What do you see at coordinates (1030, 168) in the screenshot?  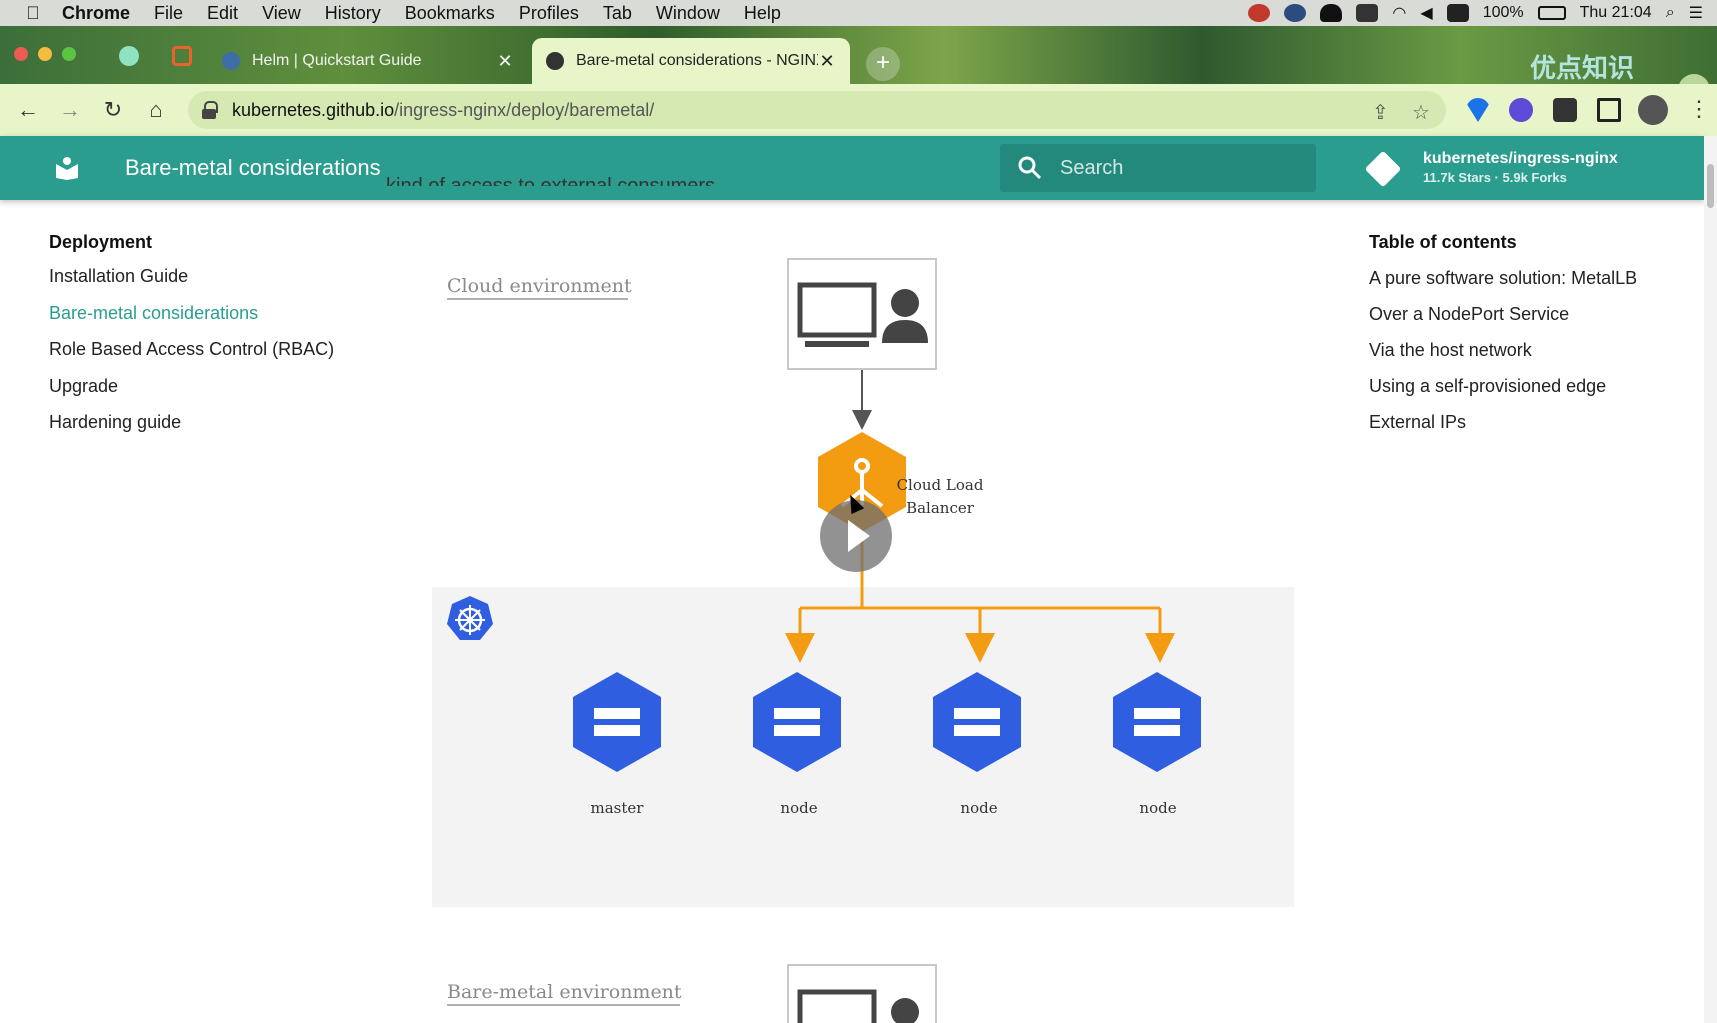 I see `search-icon` at bounding box center [1030, 168].